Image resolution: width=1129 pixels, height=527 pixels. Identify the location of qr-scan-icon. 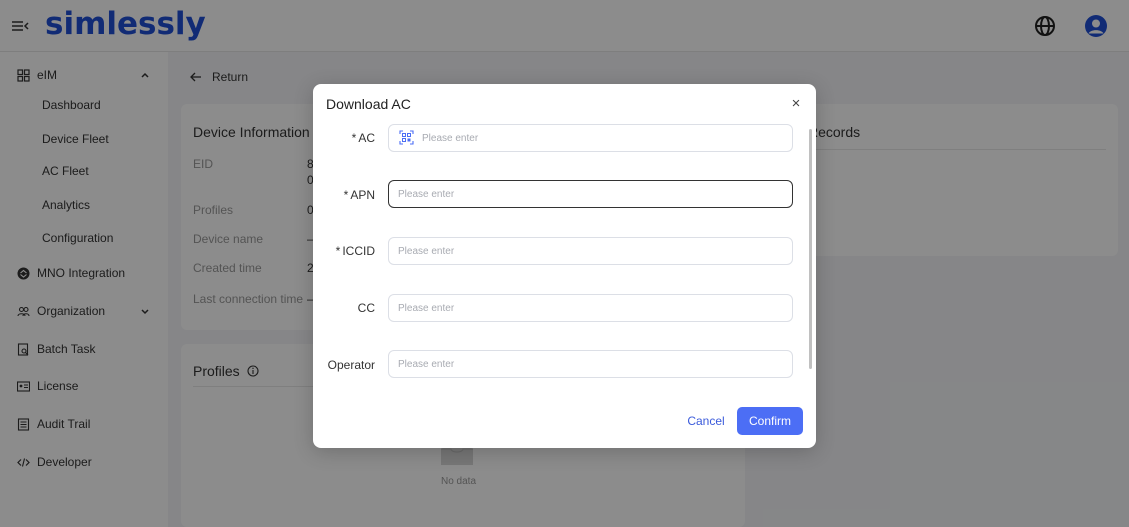
(406, 137).